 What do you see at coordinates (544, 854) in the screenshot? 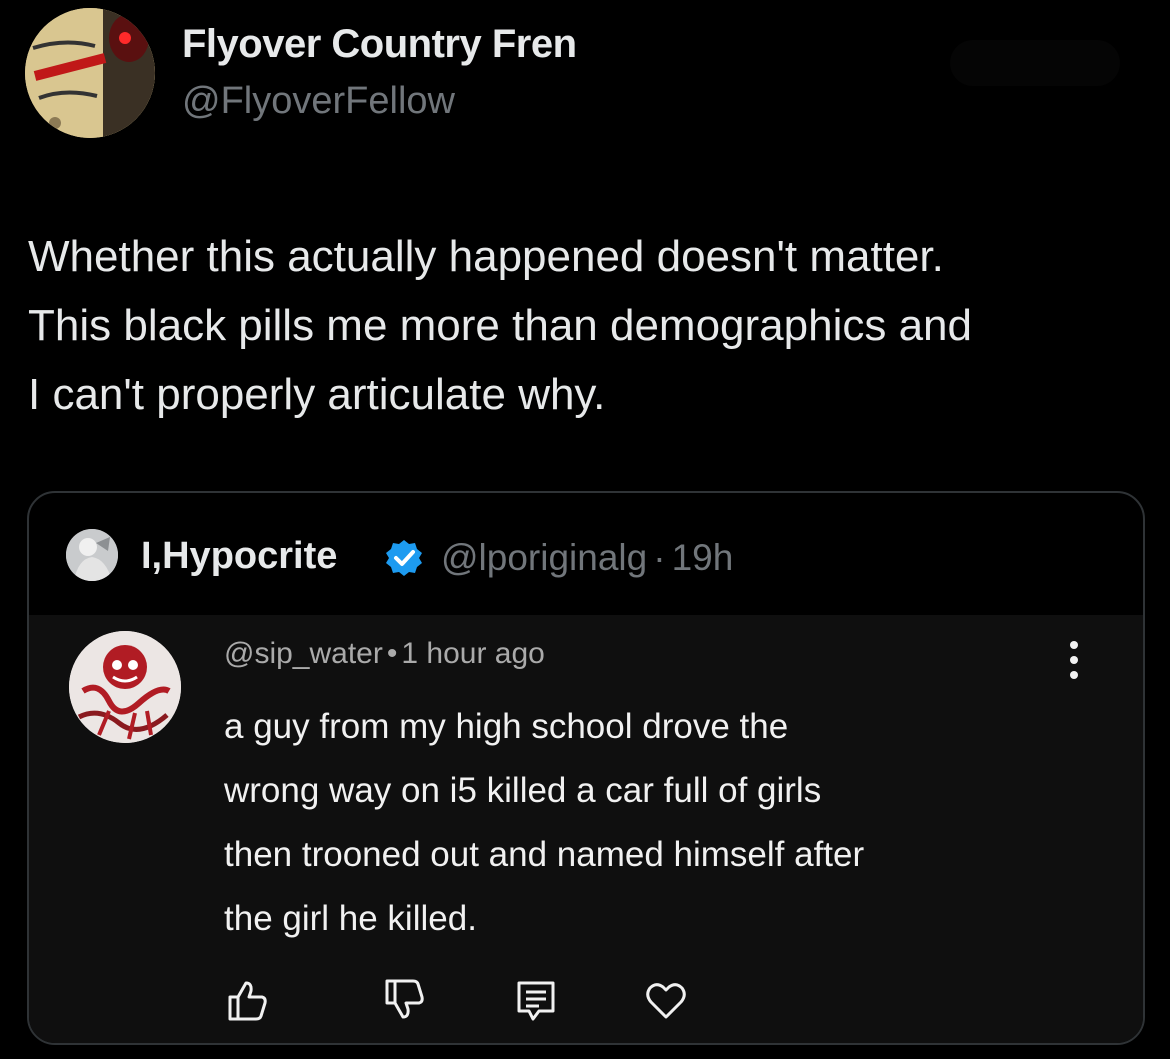
I see `comment-text-line: then trooned out and named himself after` at bounding box center [544, 854].